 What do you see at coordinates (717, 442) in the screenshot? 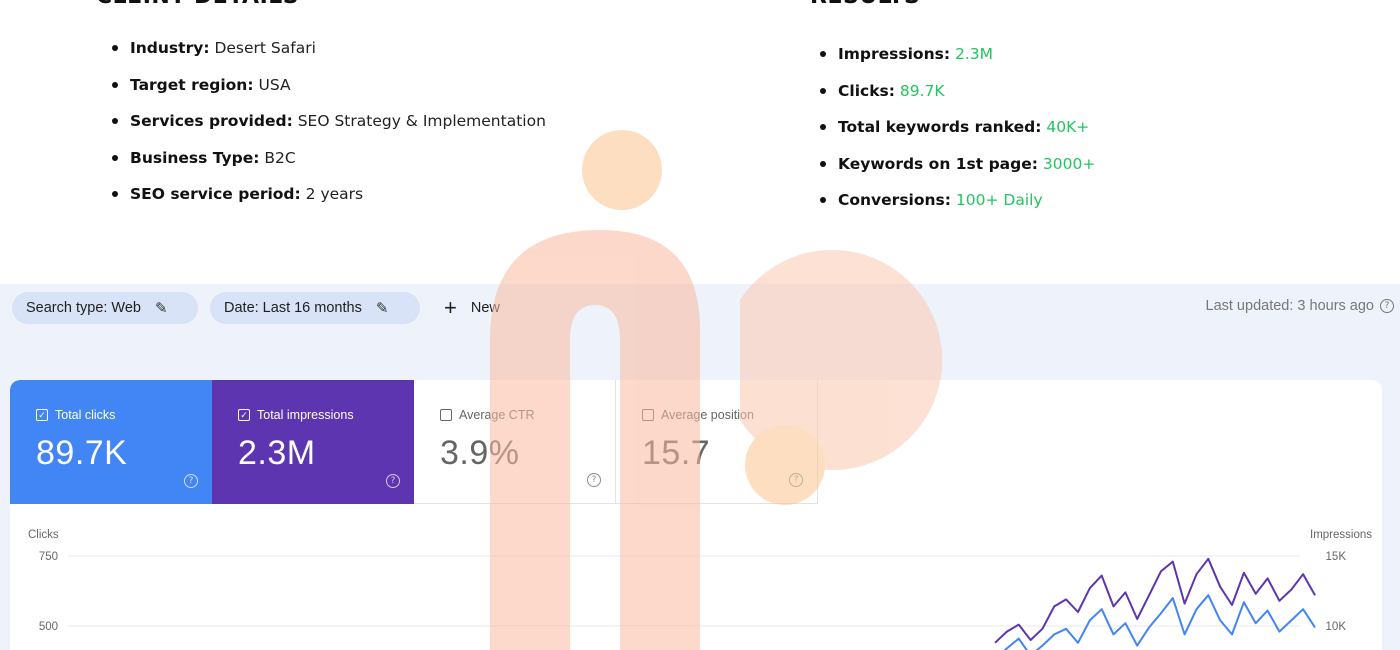
I see `metric-average-position: Average position 15.7 ?` at bounding box center [717, 442].